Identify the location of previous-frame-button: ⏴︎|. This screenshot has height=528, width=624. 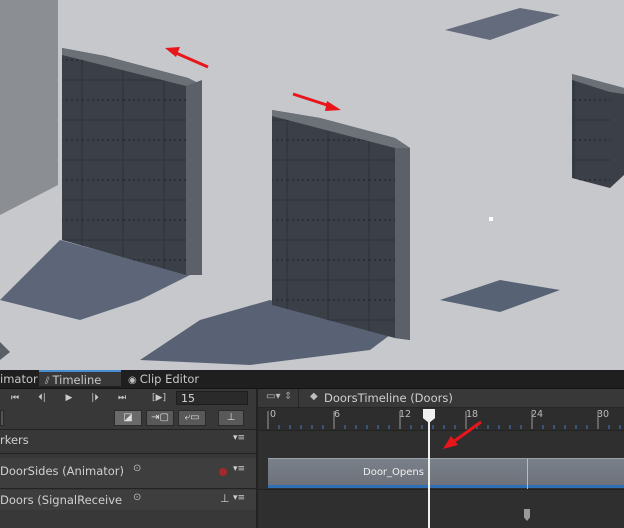
(42, 398).